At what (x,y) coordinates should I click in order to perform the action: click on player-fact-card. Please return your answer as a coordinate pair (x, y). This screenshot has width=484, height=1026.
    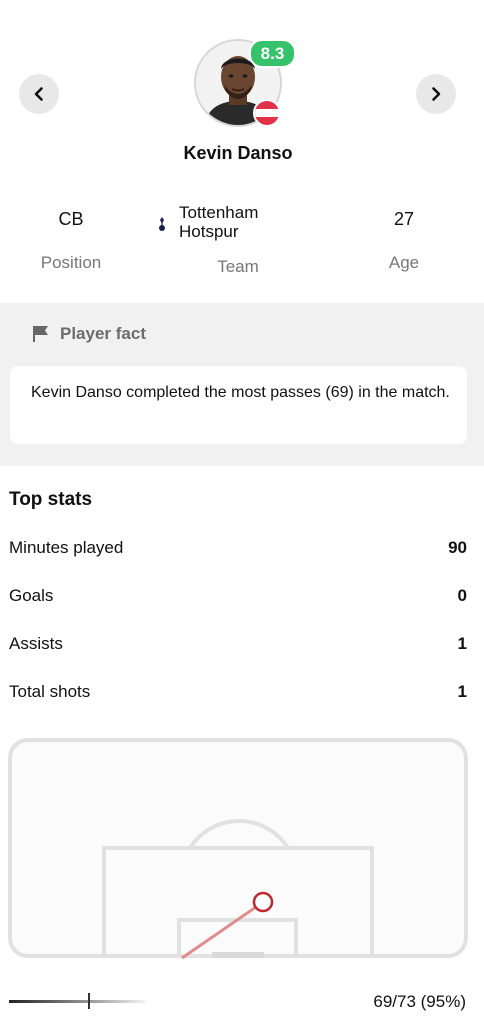
    Looking at the image, I should click on (238, 405).